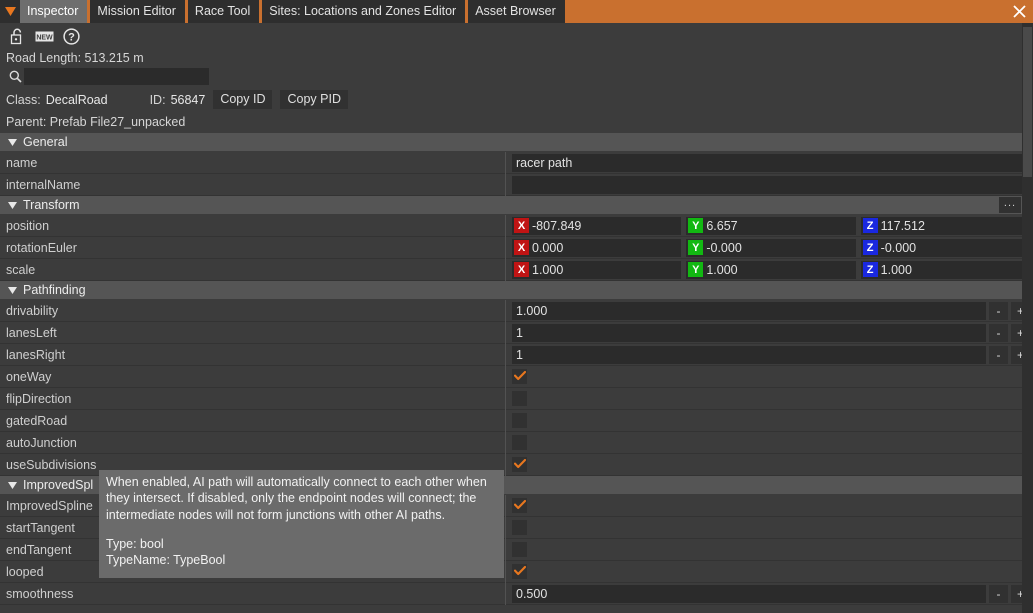 The height and width of the screenshot is (613, 1033). I want to click on position-x-field: X -807.849, so click(597, 225).